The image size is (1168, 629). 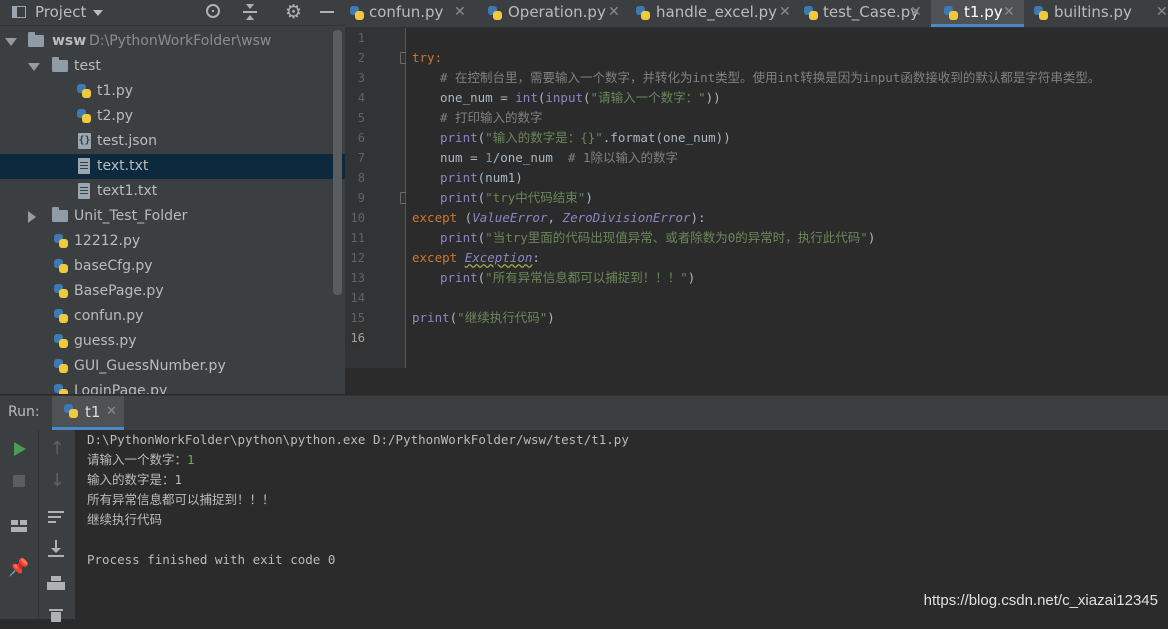 What do you see at coordinates (57, 450) in the screenshot?
I see `arrow-up-icon: ↑` at bounding box center [57, 450].